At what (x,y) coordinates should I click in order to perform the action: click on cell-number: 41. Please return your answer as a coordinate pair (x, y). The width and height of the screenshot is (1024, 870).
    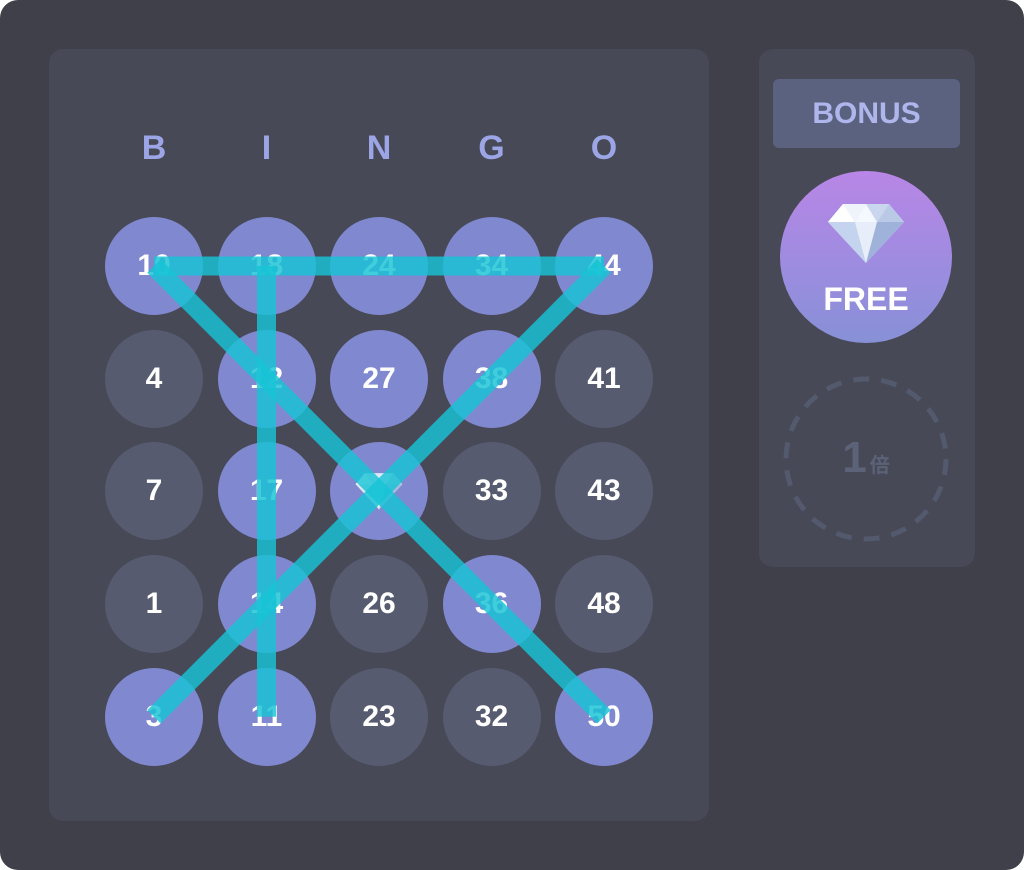
    Looking at the image, I should click on (604, 378).